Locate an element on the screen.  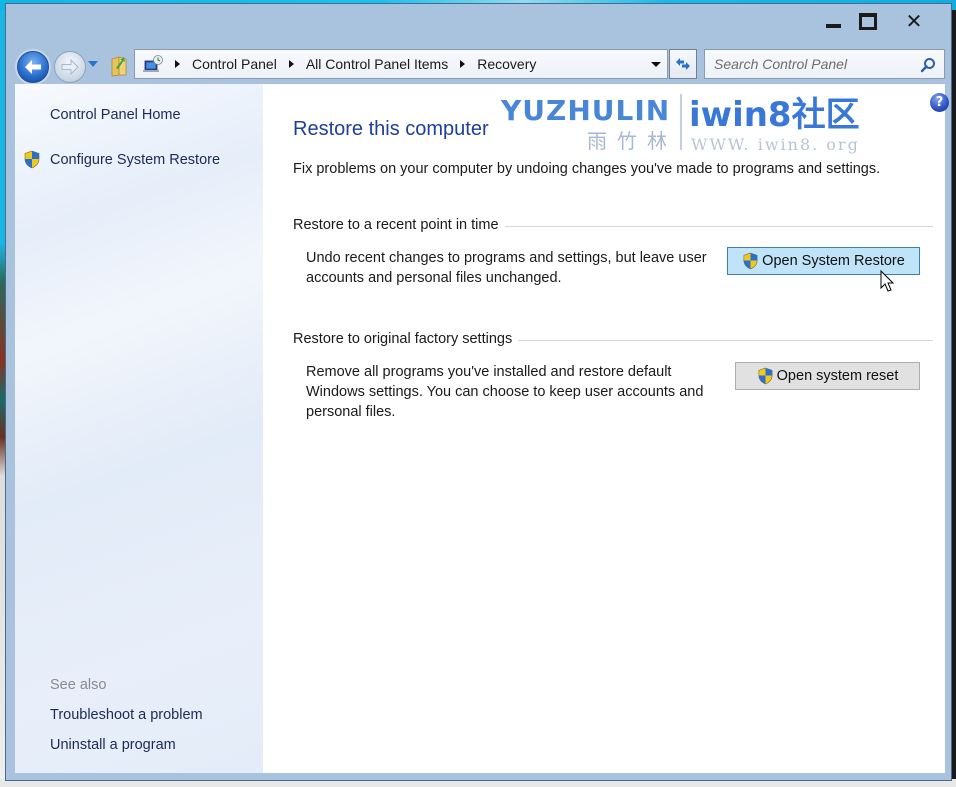
search-input is located at coordinates (814, 64).